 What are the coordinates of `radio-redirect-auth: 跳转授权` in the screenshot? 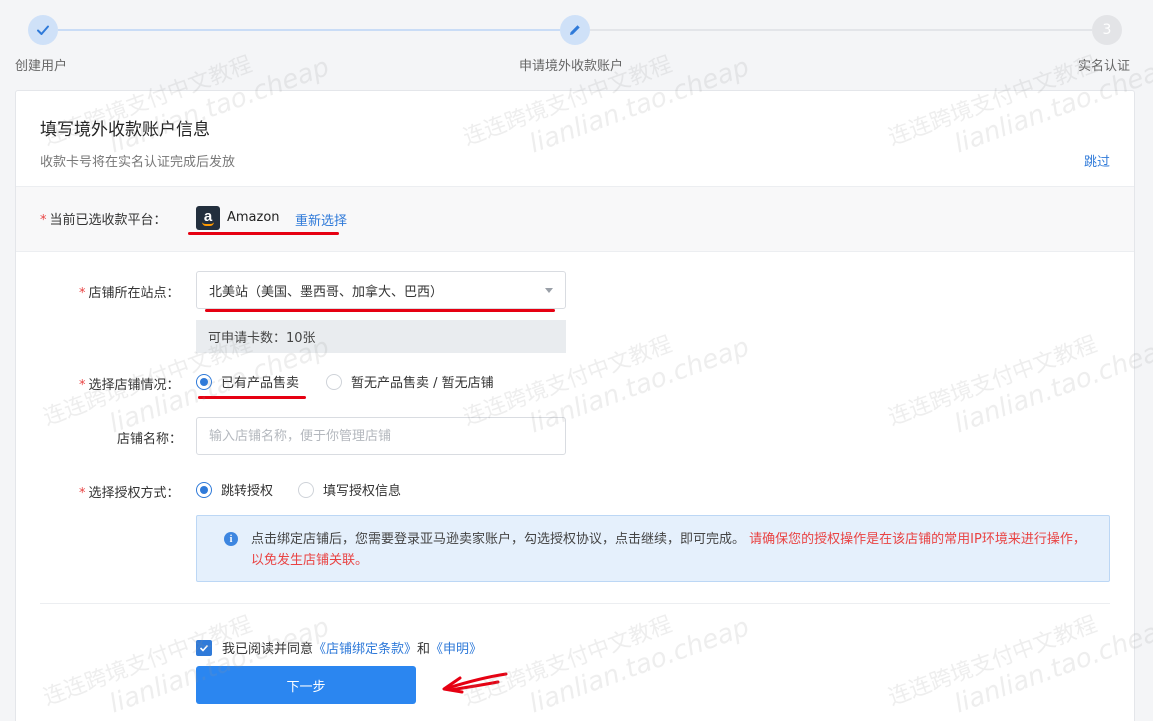 It's located at (234, 489).